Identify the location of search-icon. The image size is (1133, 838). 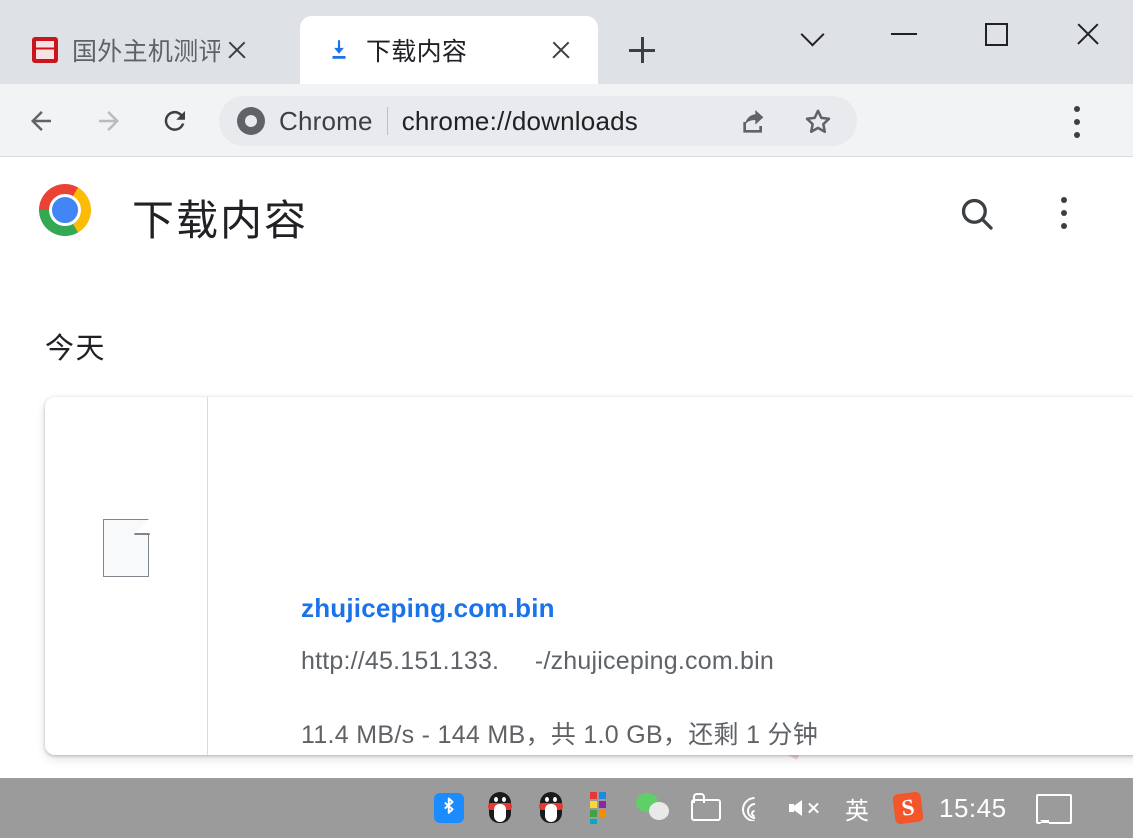
(977, 214).